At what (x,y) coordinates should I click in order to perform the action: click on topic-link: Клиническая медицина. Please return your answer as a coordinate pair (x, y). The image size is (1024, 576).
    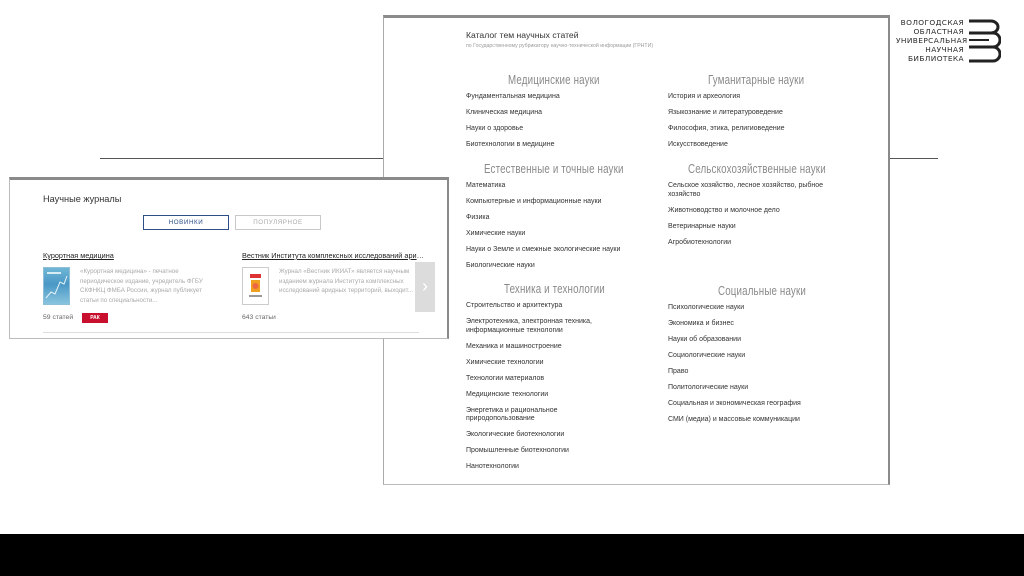
    Looking at the image, I should click on (556, 113).